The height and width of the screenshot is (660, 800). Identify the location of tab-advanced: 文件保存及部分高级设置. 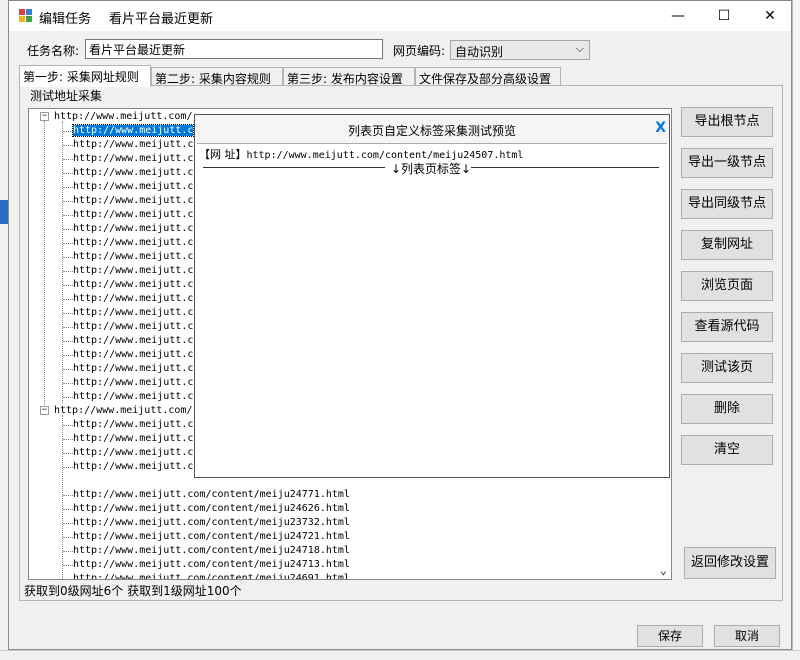
(488, 76).